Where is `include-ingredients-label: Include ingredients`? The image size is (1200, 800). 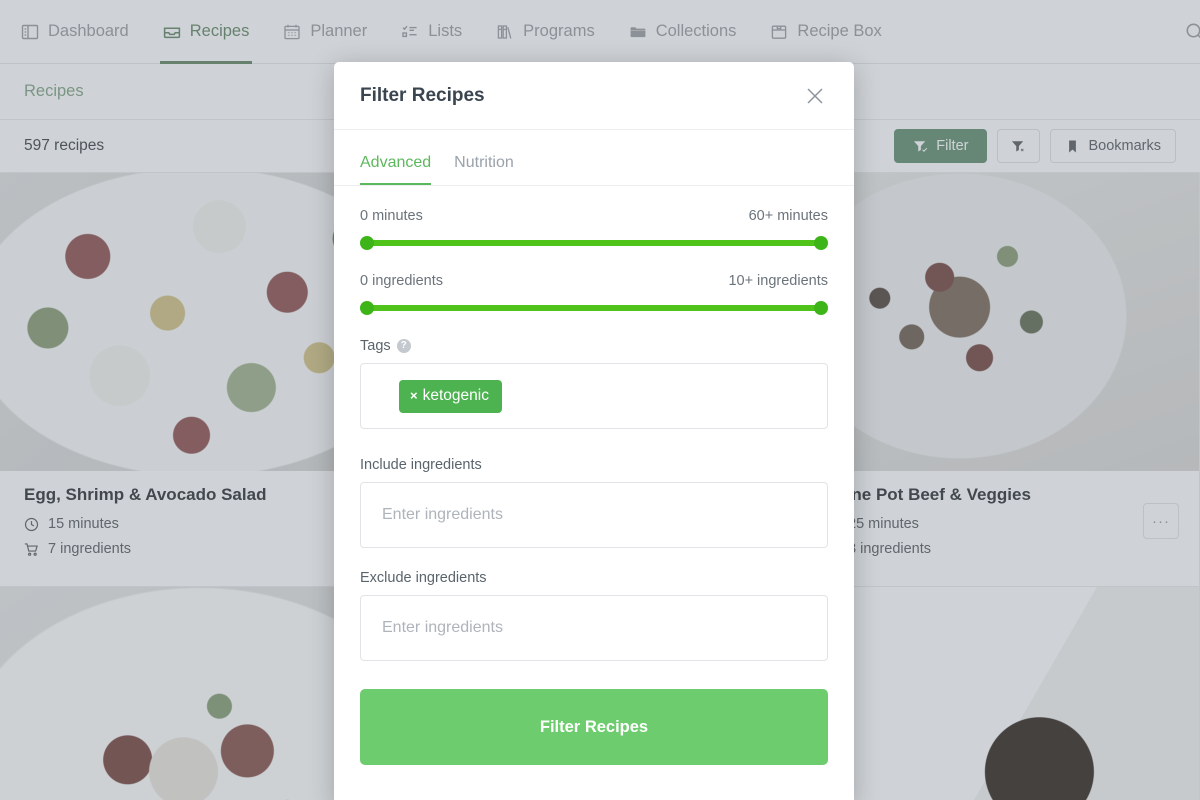
include-ingredients-label: Include ingredients is located at coordinates (421, 465).